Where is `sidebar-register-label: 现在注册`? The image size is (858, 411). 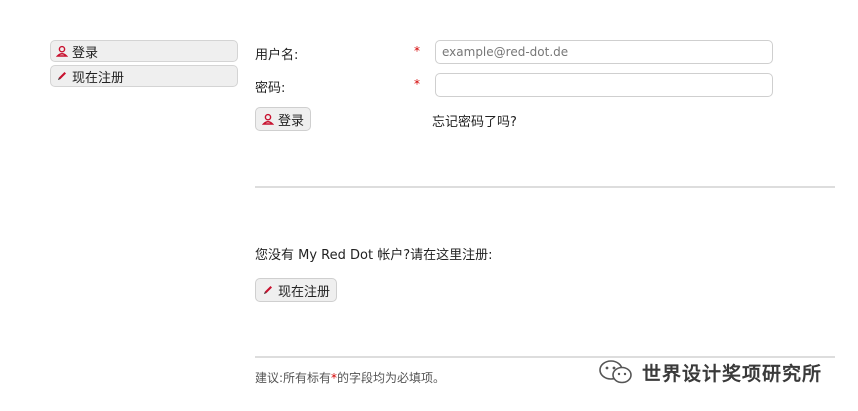
sidebar-register-label: 现在注册 is located at coordinates (98, 78).